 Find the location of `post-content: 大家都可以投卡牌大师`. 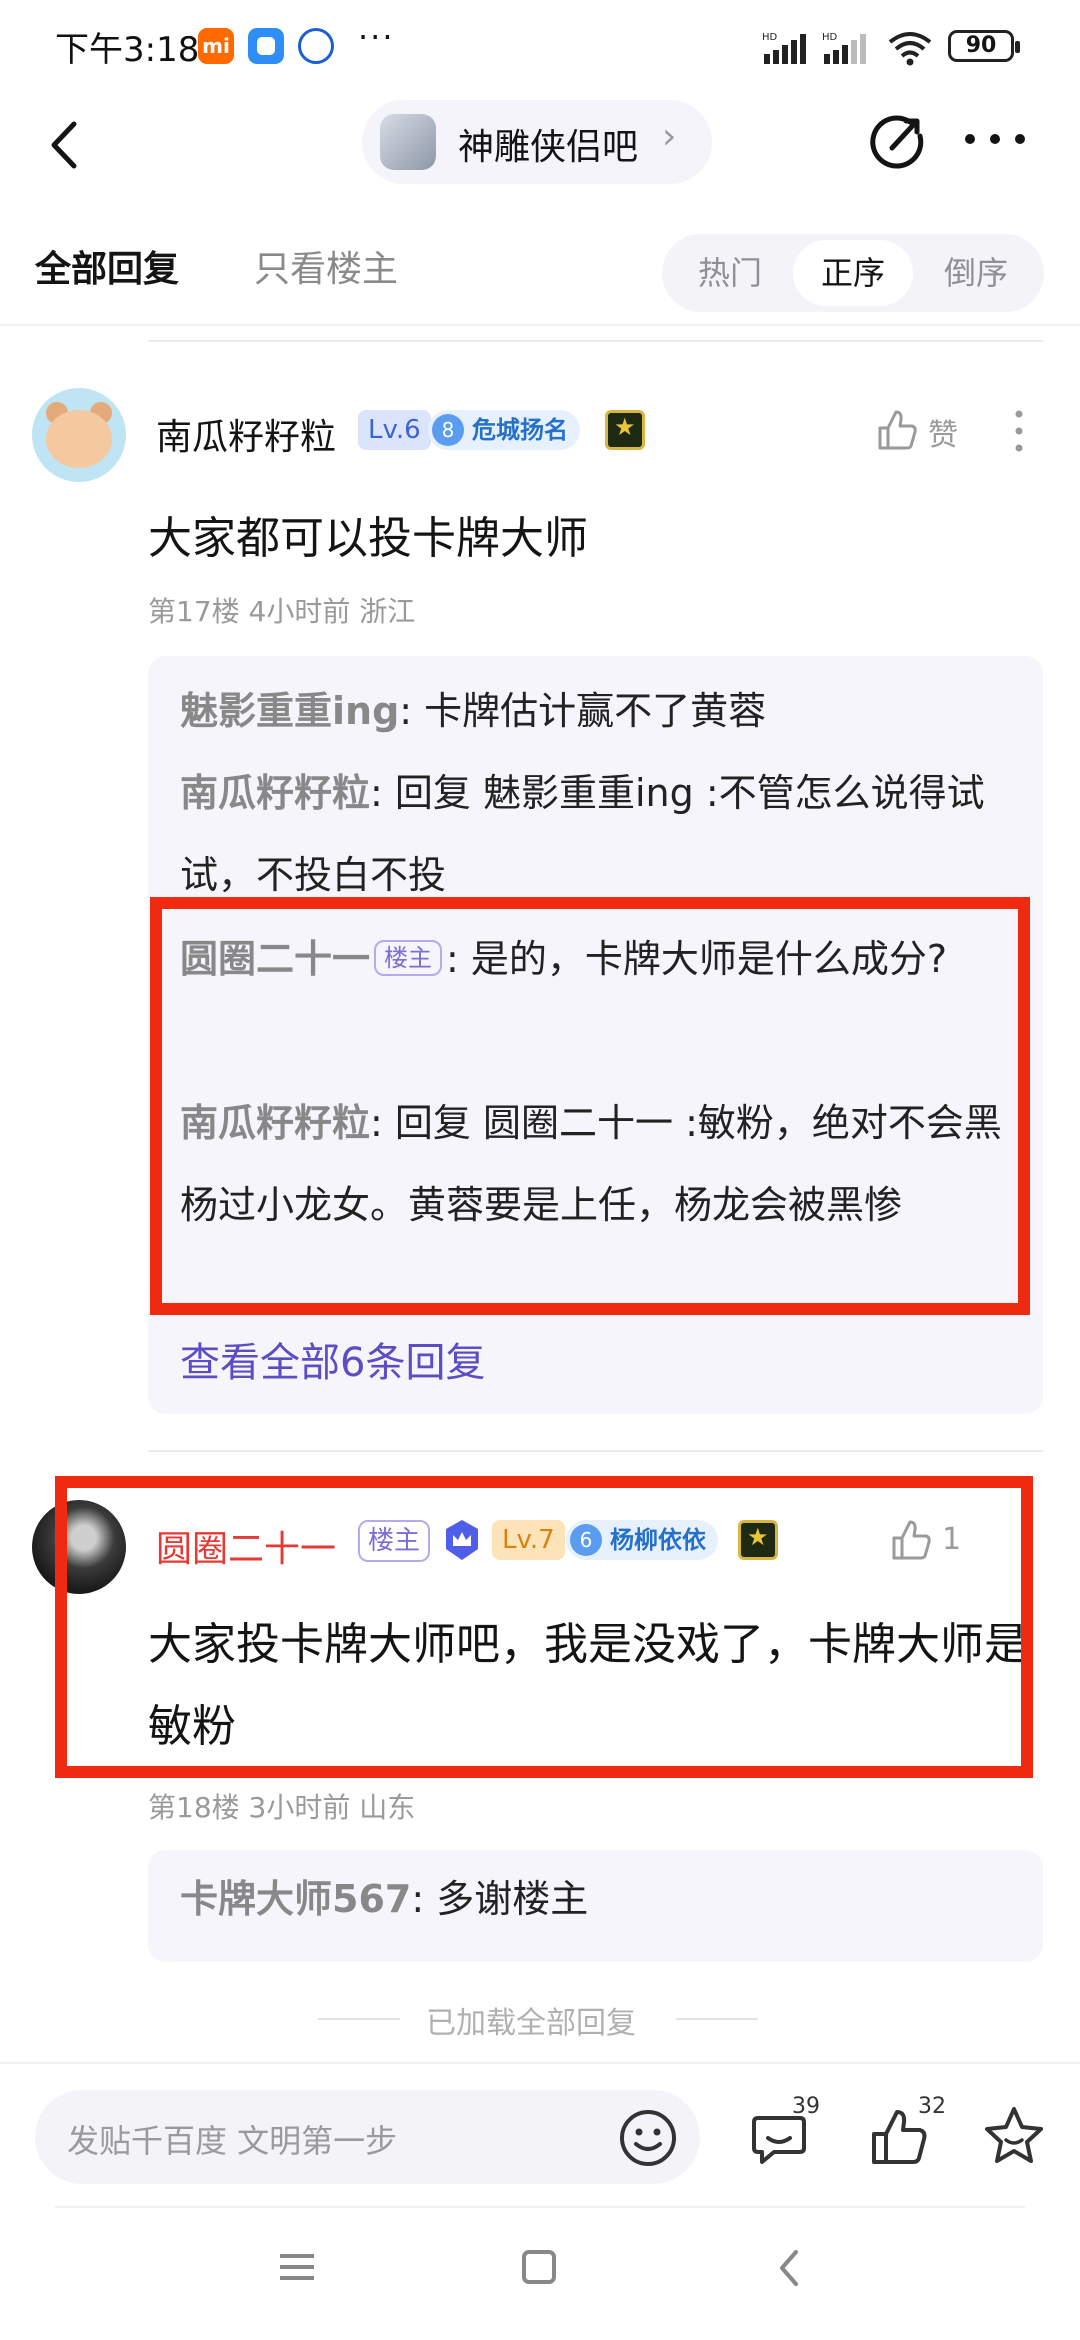

post-content: 大家都可以投卡牌大师 is located at coordinates (368, 538).